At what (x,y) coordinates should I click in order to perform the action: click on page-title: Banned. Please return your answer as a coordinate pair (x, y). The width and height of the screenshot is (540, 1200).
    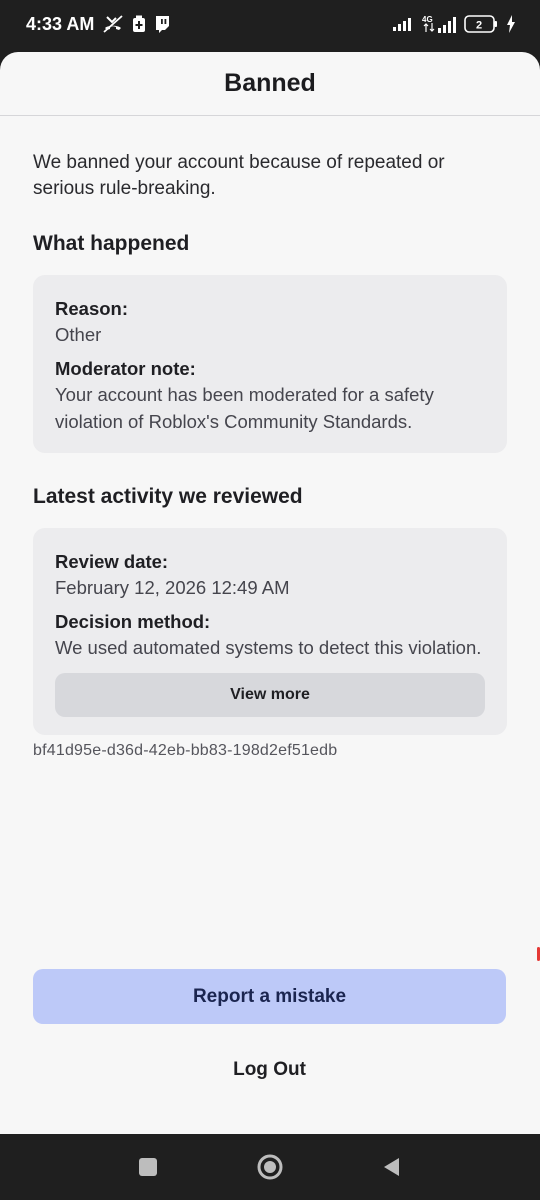
    Looking at the image, I should click on (270, 83).